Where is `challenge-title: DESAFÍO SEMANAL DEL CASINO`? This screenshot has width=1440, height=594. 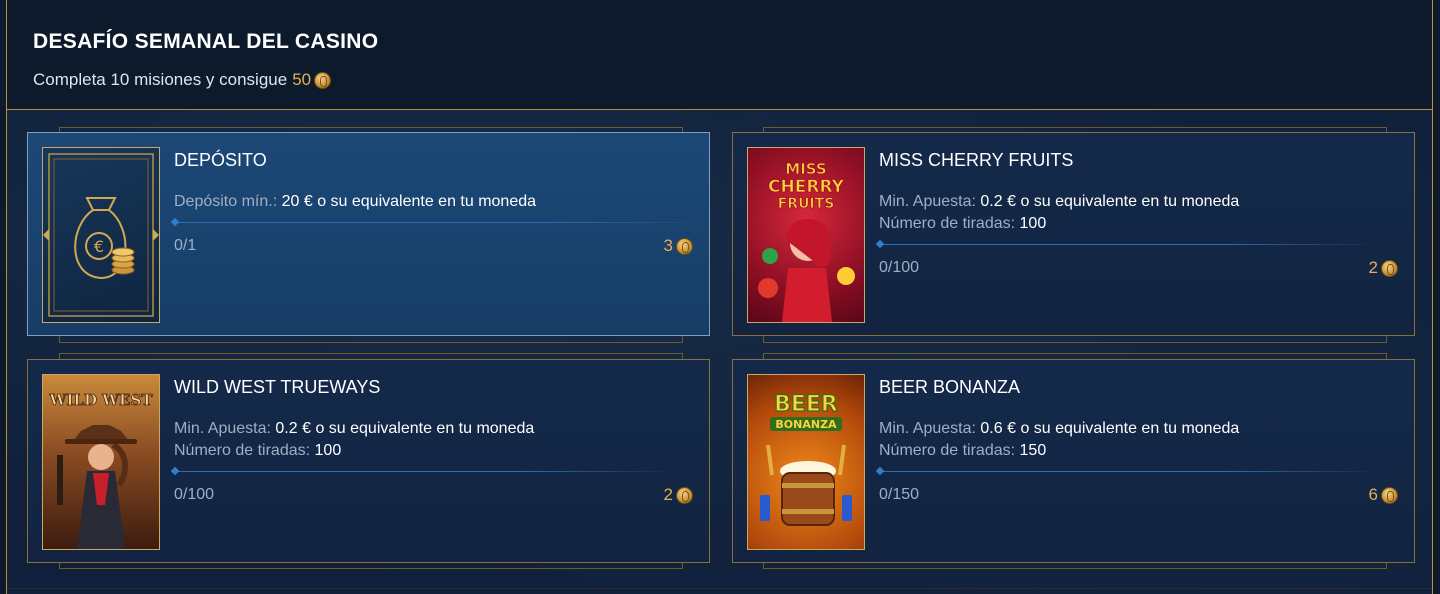 challenge-title: DESAFÍO SEMANAL DEL CASINO is located at coordinates (206, 41).